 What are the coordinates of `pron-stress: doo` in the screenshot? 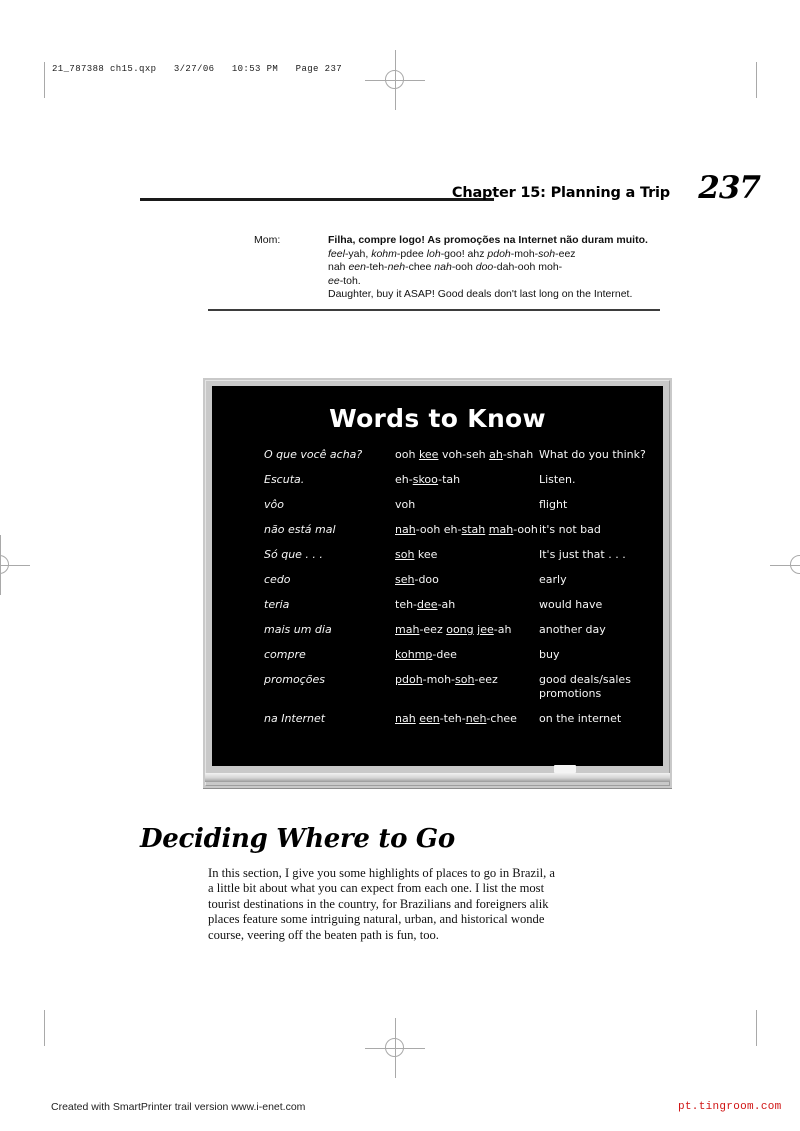 It's located at (484, 267).